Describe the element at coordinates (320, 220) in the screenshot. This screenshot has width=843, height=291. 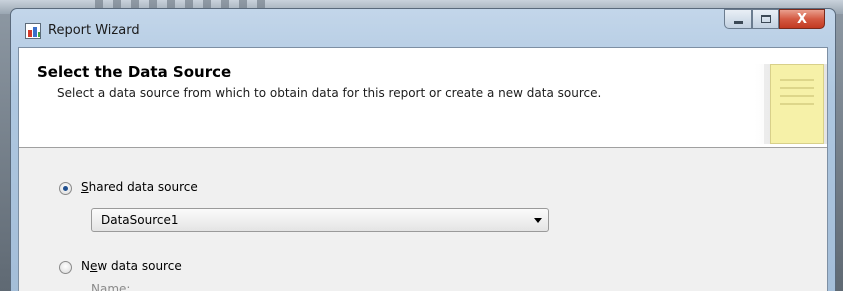
I see `shared-data-source-dropdown: DataSource1` at that location.